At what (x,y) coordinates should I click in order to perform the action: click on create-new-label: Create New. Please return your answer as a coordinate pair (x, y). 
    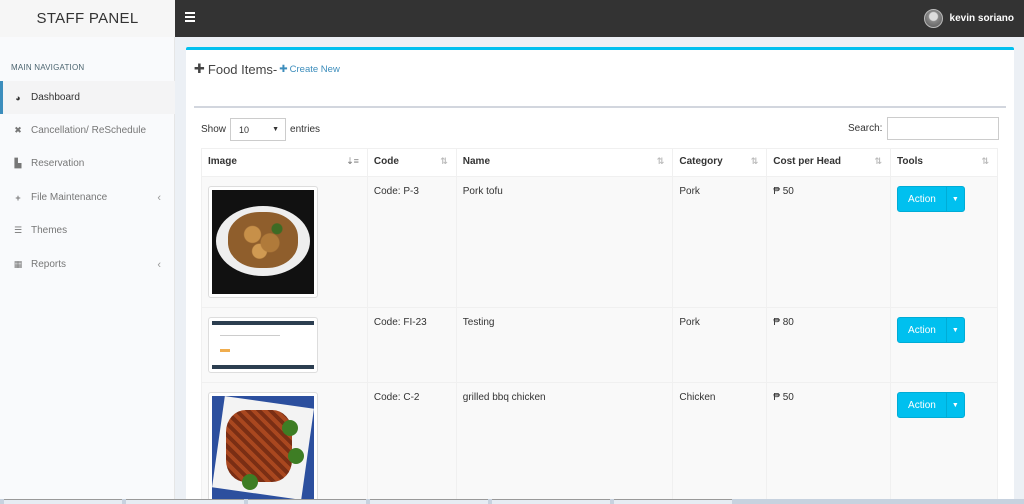
    Looking at the image, I should click on (314, 69).